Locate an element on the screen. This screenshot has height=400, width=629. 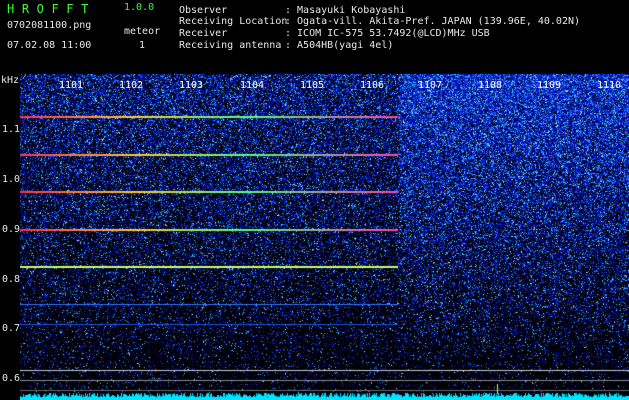
y-tick-label: 1.0 is located at coordinates (11, 179).